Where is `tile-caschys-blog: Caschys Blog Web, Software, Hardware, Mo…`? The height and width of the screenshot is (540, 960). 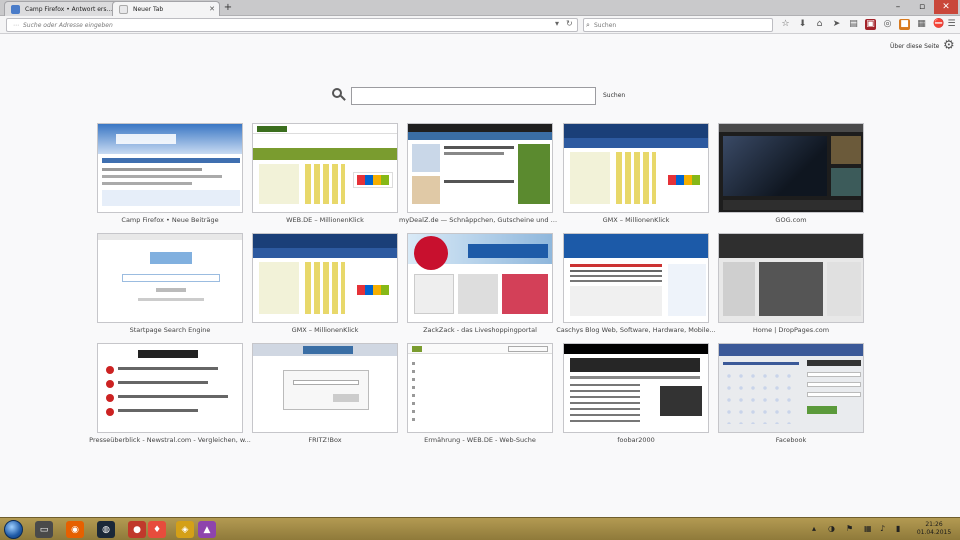 tile-caschys-blog: Caschys Blog Web, Software, Hardware, Mo… is located at coordinates (636, 284).